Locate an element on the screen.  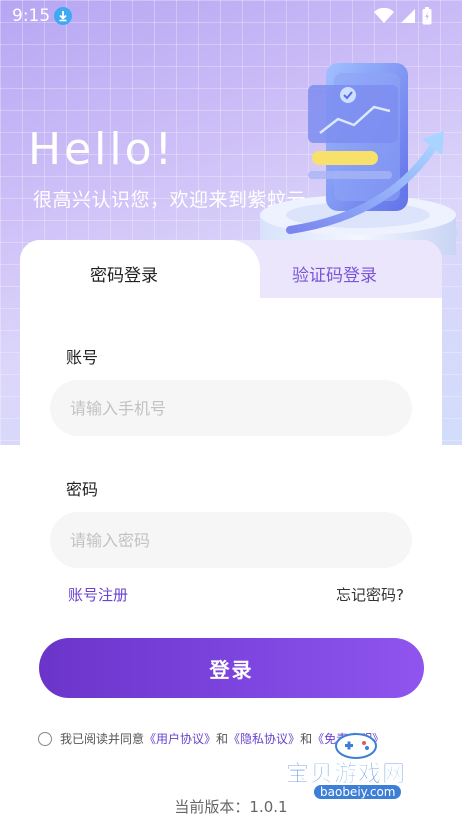
tab-code-login: 验证码登录 is located at coordinates (334, 273).